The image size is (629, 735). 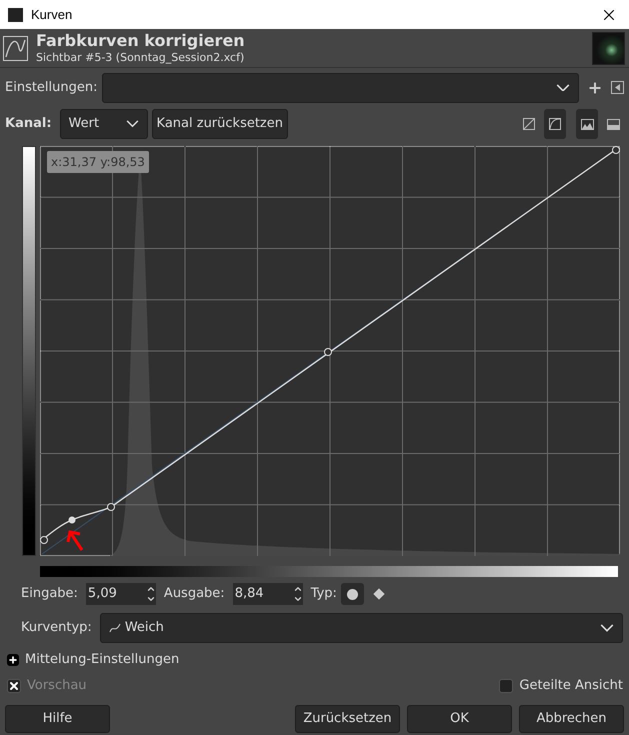 I want to click on curve-type-label: Kurventyp:, so click(x=56, y=628).